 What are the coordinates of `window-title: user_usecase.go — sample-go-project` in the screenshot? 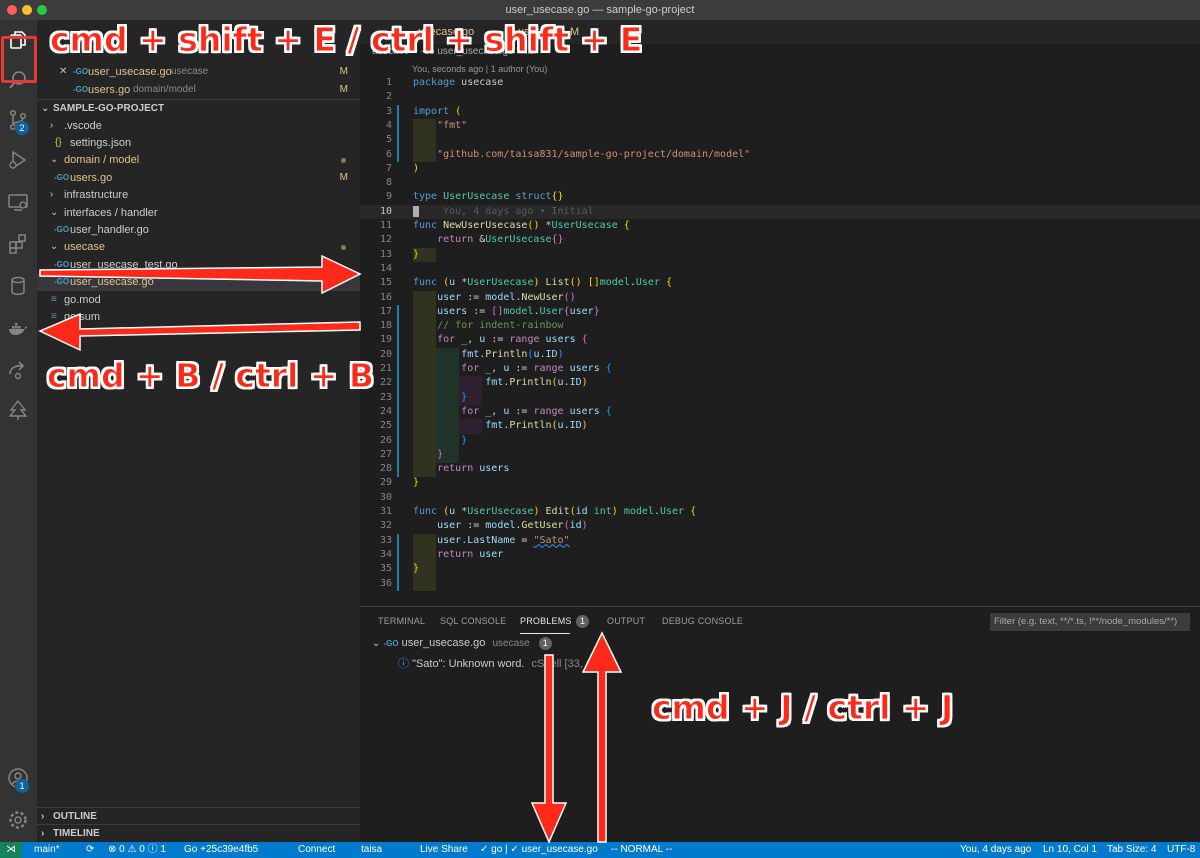 It's located at (600, 10).